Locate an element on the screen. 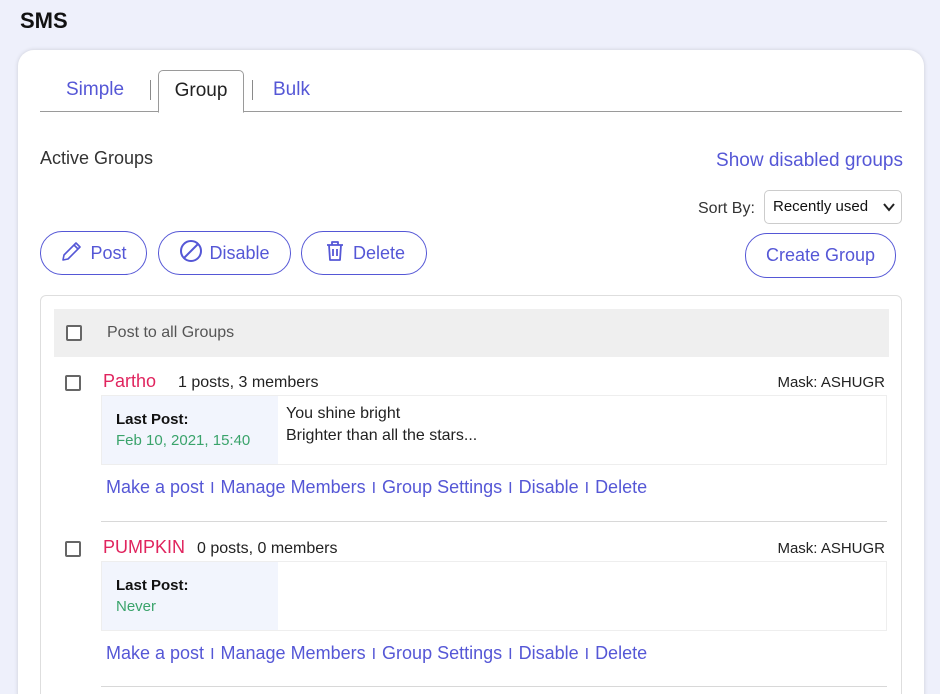 The width and height of the screenshot is (940, 694). post-button-label: Post is located at coordinates (108, 252).